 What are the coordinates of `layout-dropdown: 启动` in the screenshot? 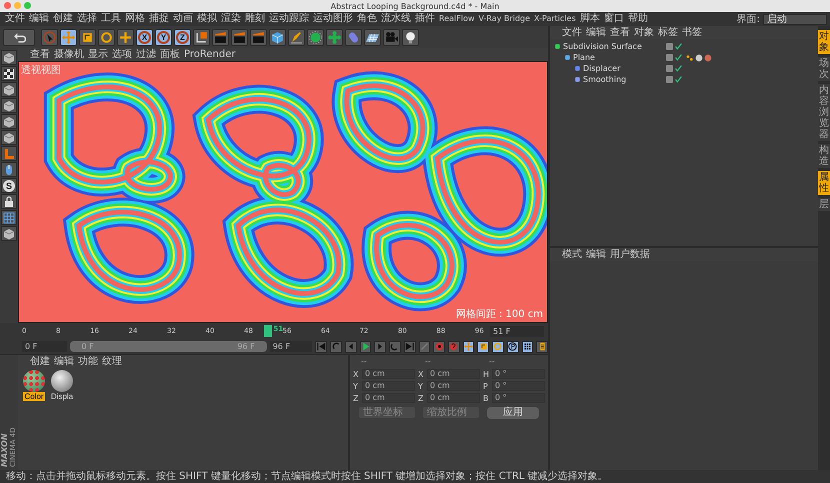 It's located at (795, 19).